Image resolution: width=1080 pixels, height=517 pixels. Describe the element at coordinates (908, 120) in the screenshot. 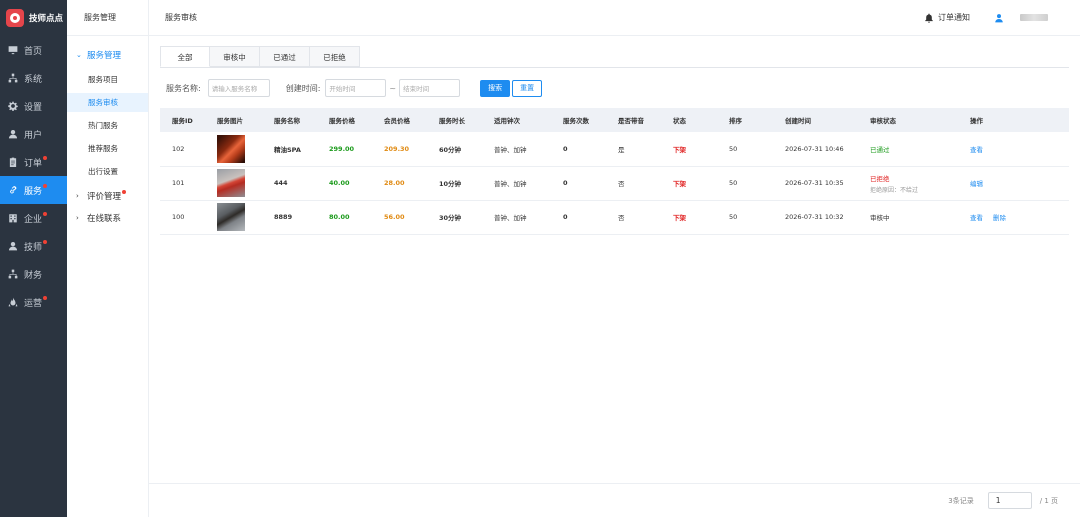

I see `column-header: 审核状态` at that location.